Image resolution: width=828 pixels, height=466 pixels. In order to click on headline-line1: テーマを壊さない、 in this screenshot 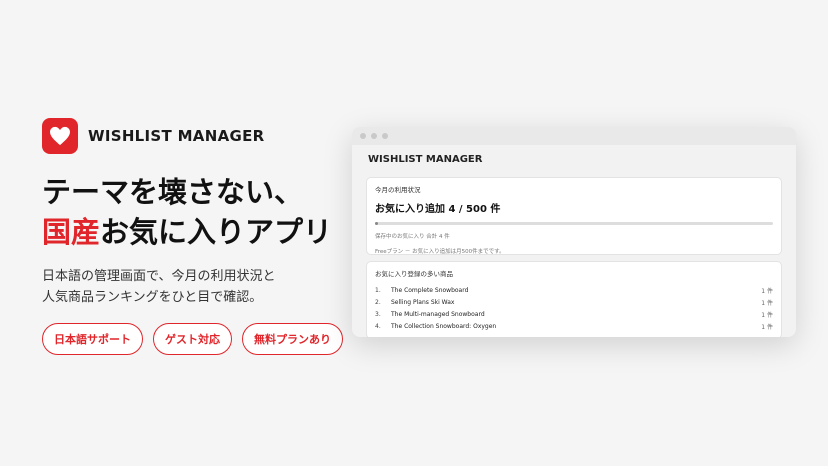, I will do `click(173, 192)`.